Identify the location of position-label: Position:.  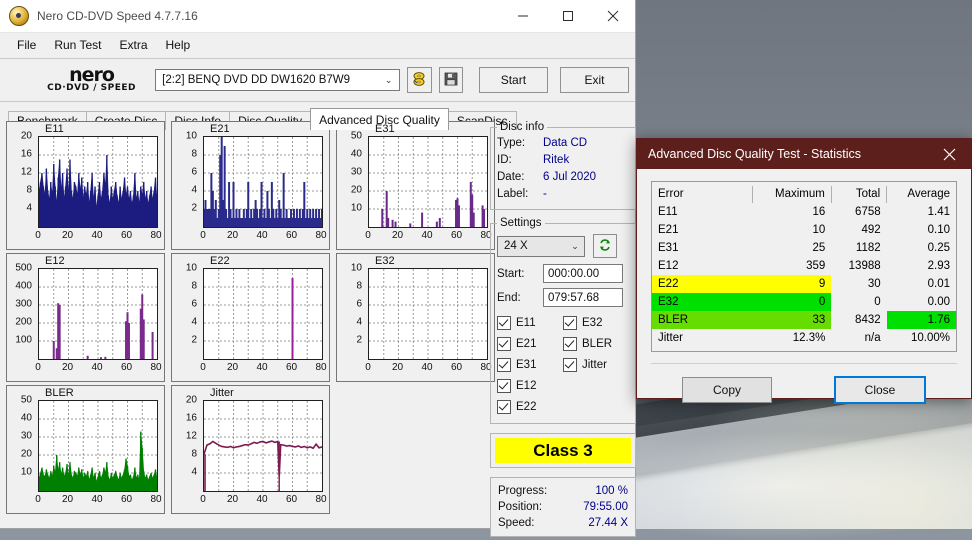
(520, 507).